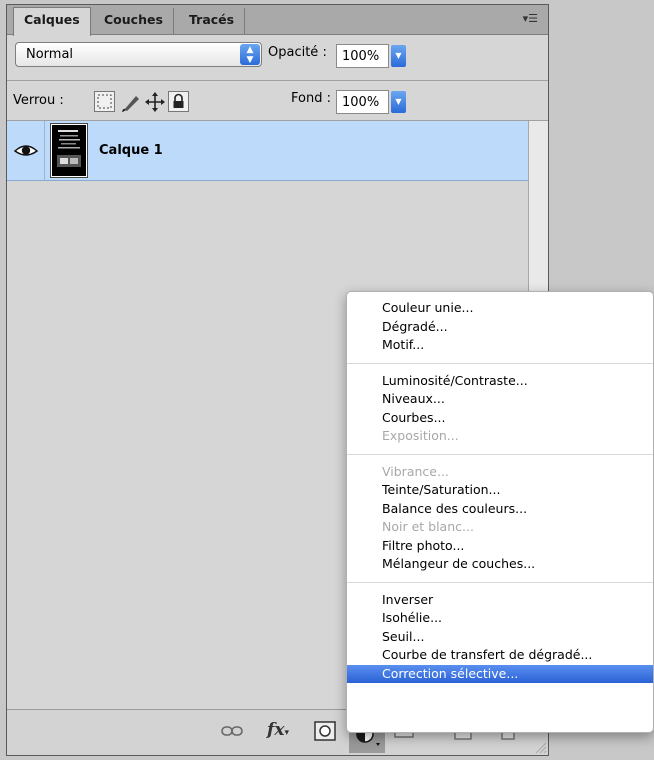 The image size is (654, 760). I want to click on lock-all-icon, so click(178, 101).